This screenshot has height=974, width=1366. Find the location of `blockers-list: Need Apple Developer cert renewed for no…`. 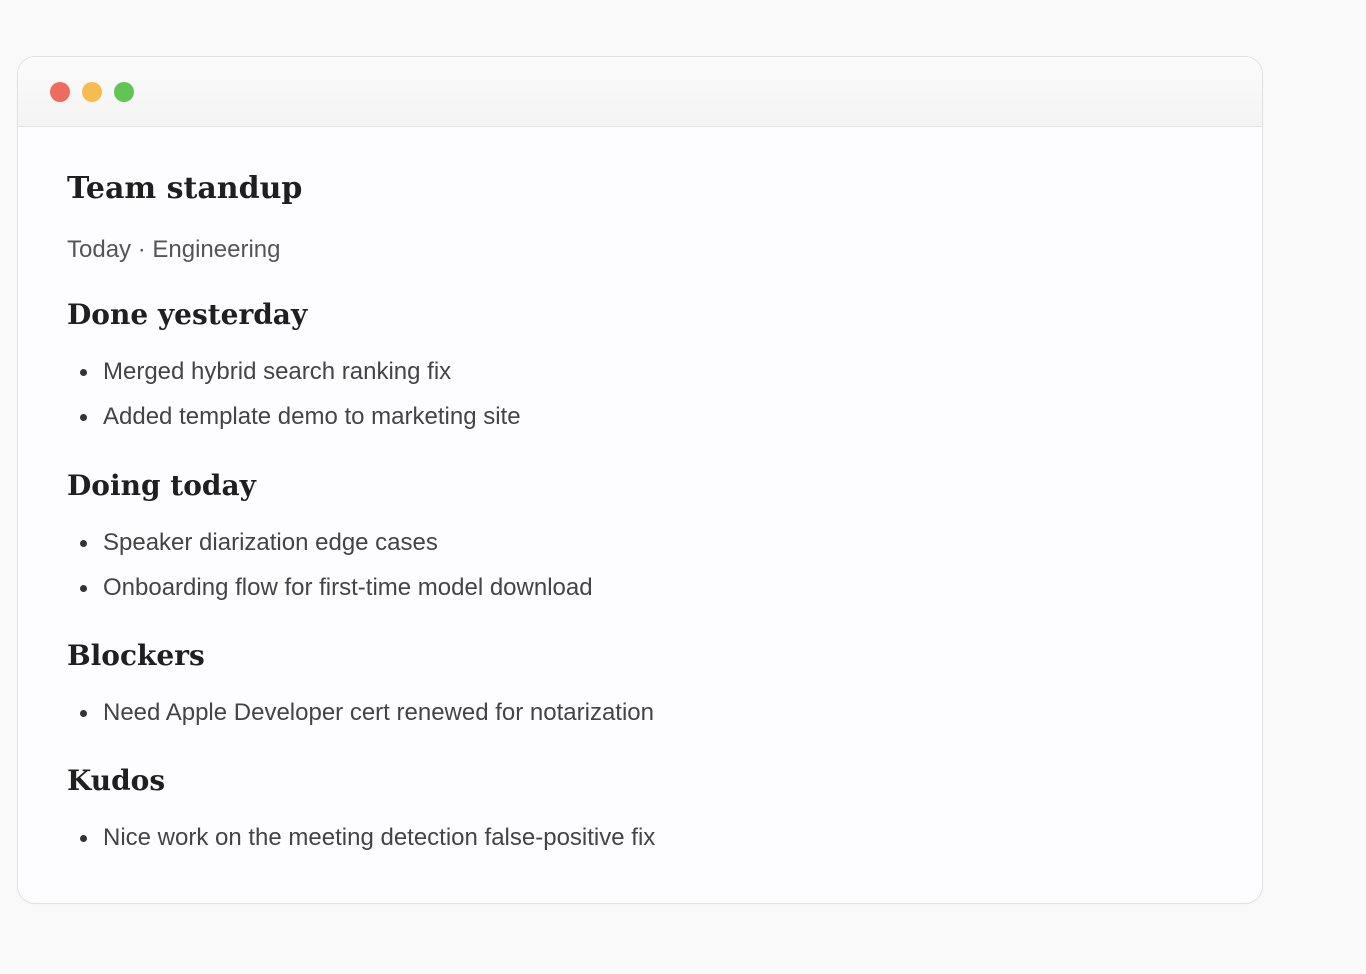

blockers-list: Need Apple Developer cert renewed for no… is located at coordinates (360, 720).